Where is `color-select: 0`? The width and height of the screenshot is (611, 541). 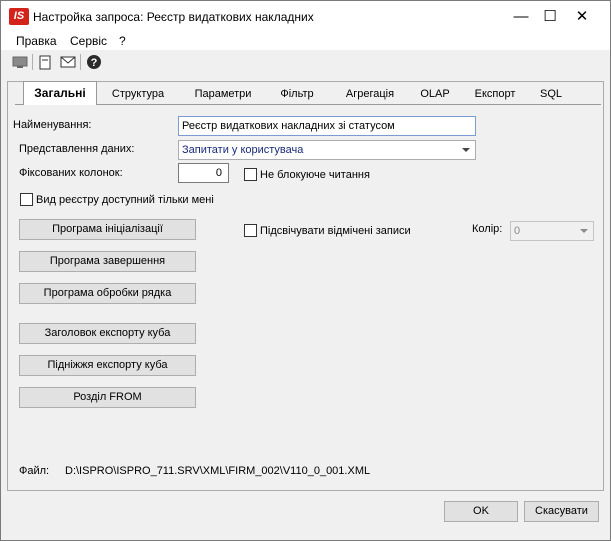 color-select: 0 is located at coordinates (552, 231).